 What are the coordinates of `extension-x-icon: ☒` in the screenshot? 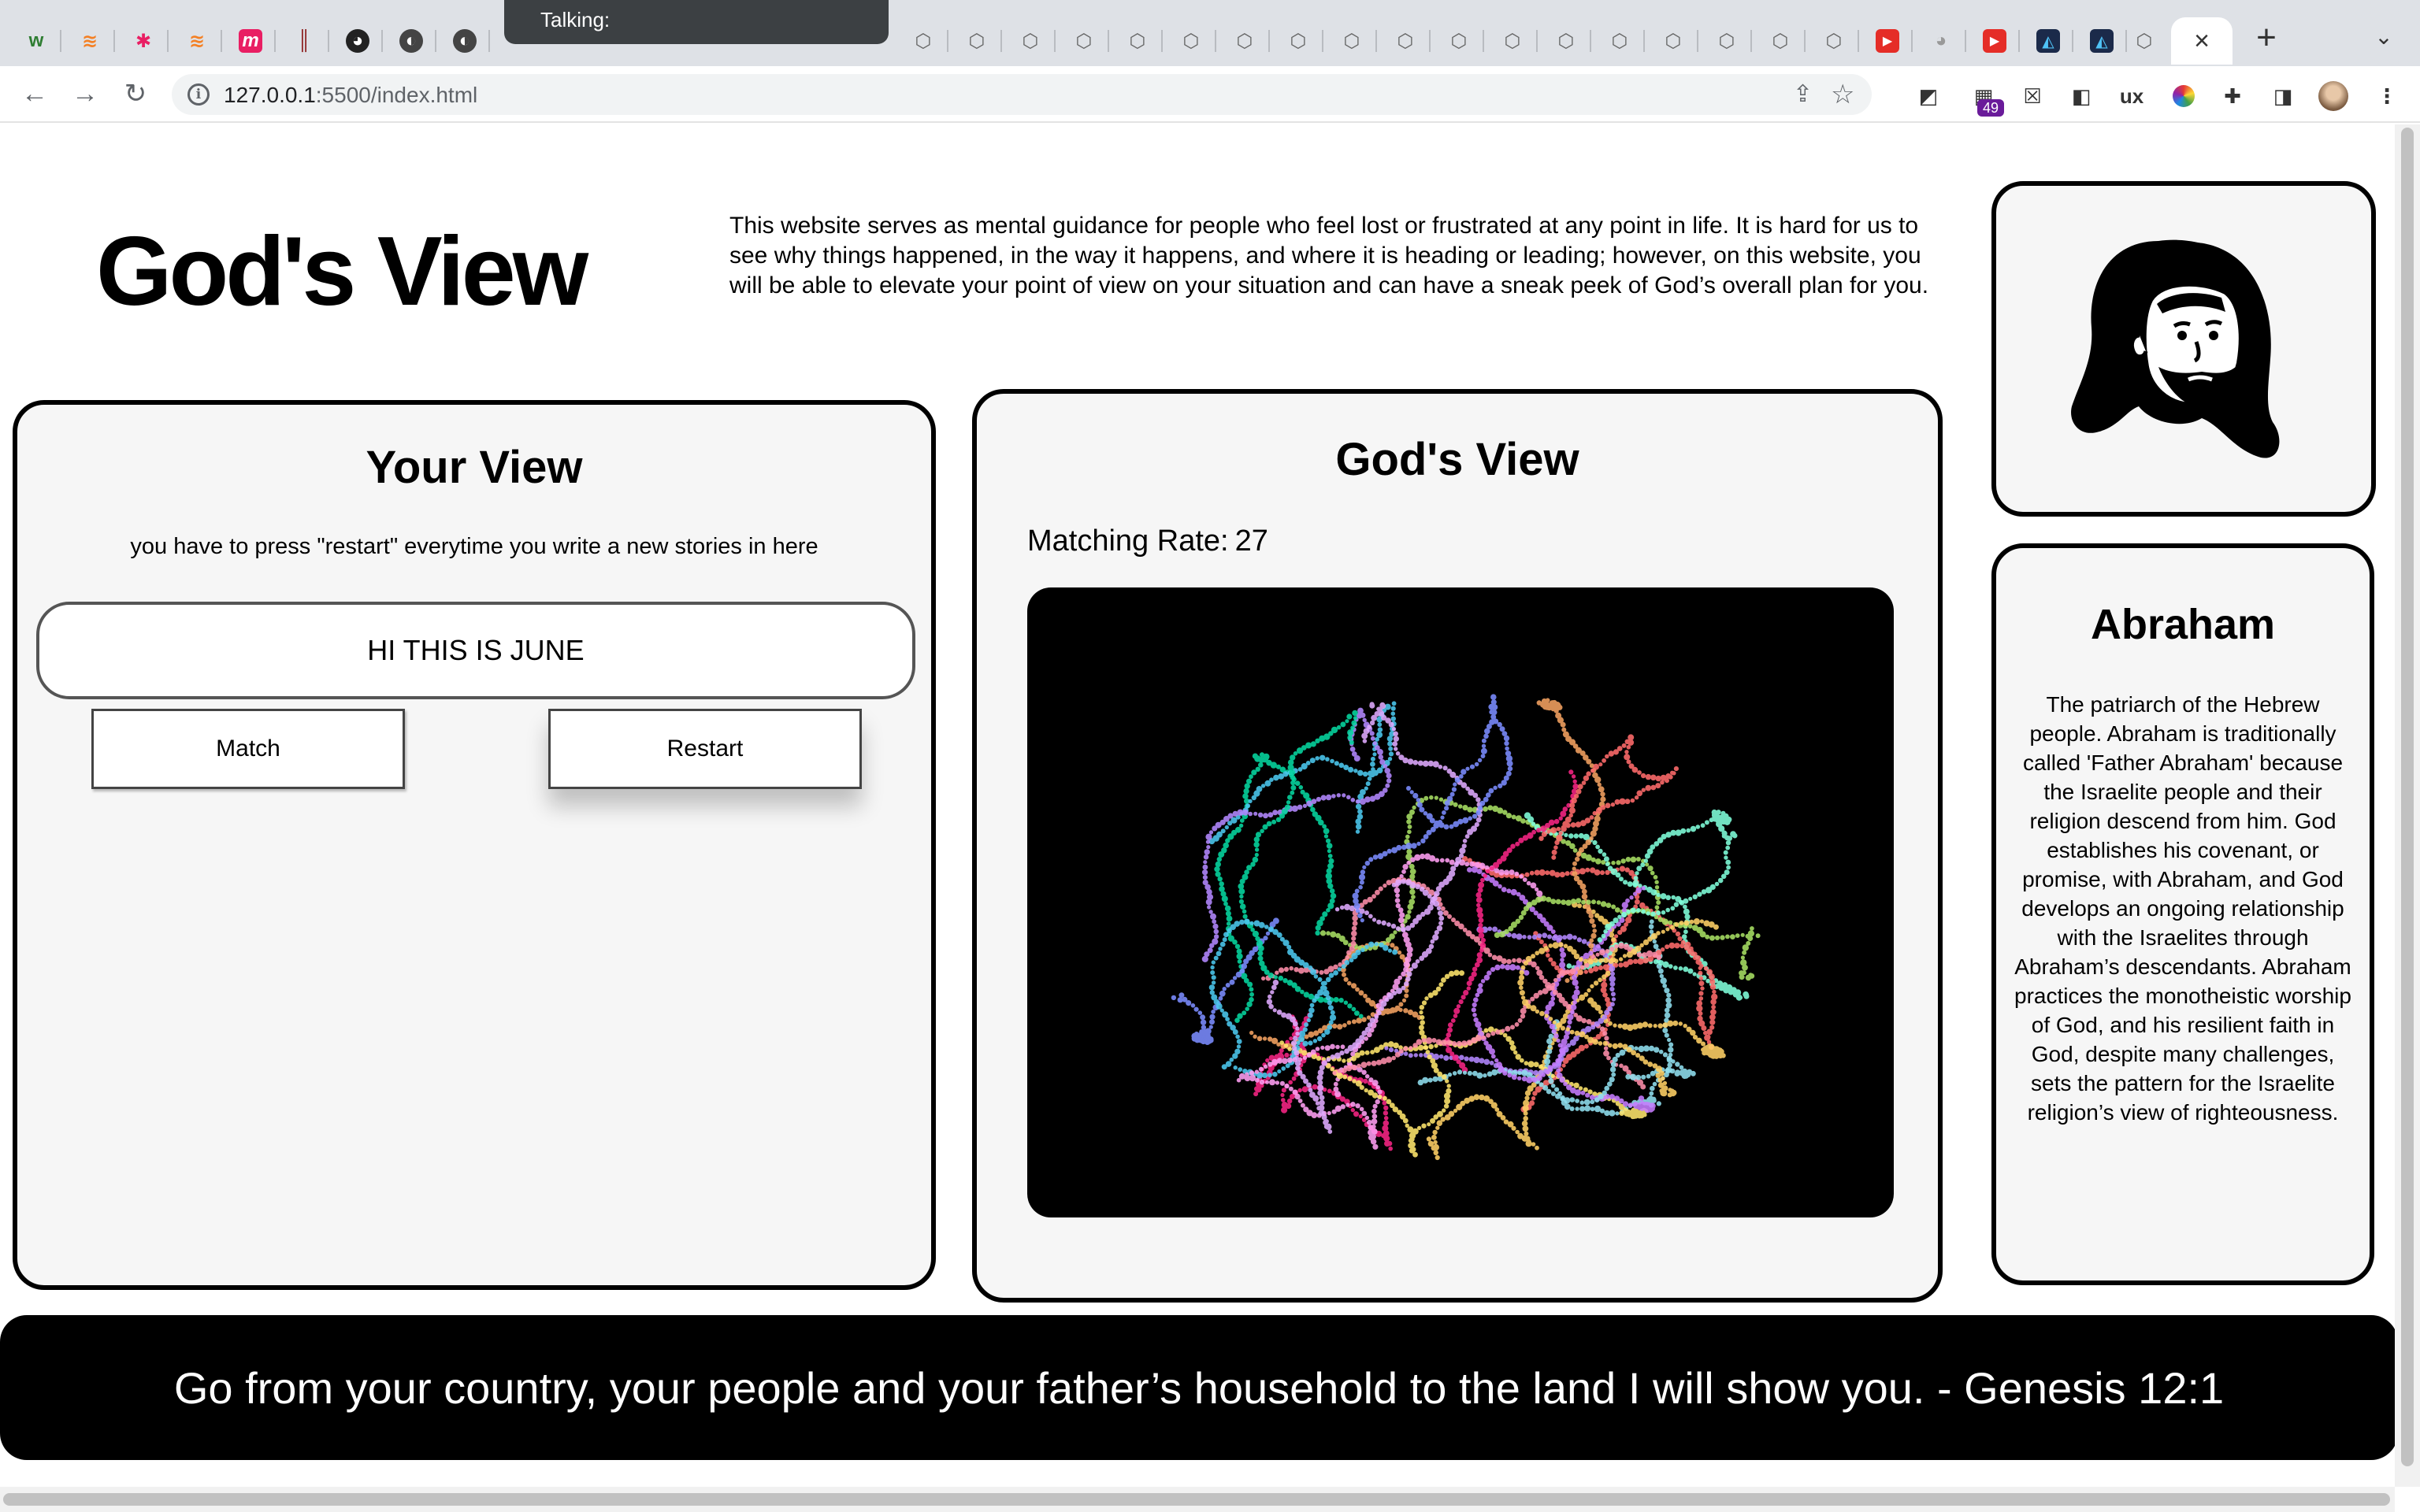 It's located at (2032, 96).